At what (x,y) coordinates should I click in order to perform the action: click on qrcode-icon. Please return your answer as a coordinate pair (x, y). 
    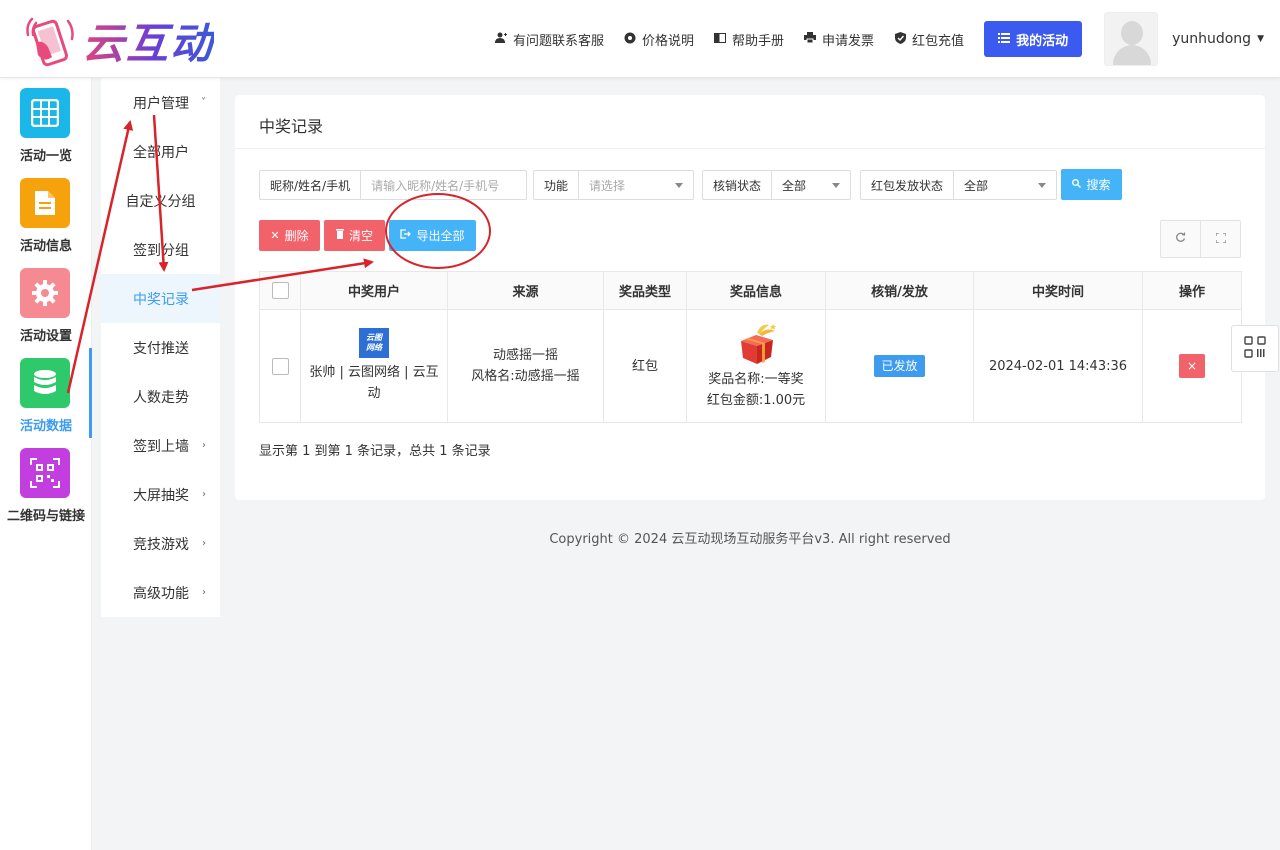
    Looking at the image, I should click on (45, 473).